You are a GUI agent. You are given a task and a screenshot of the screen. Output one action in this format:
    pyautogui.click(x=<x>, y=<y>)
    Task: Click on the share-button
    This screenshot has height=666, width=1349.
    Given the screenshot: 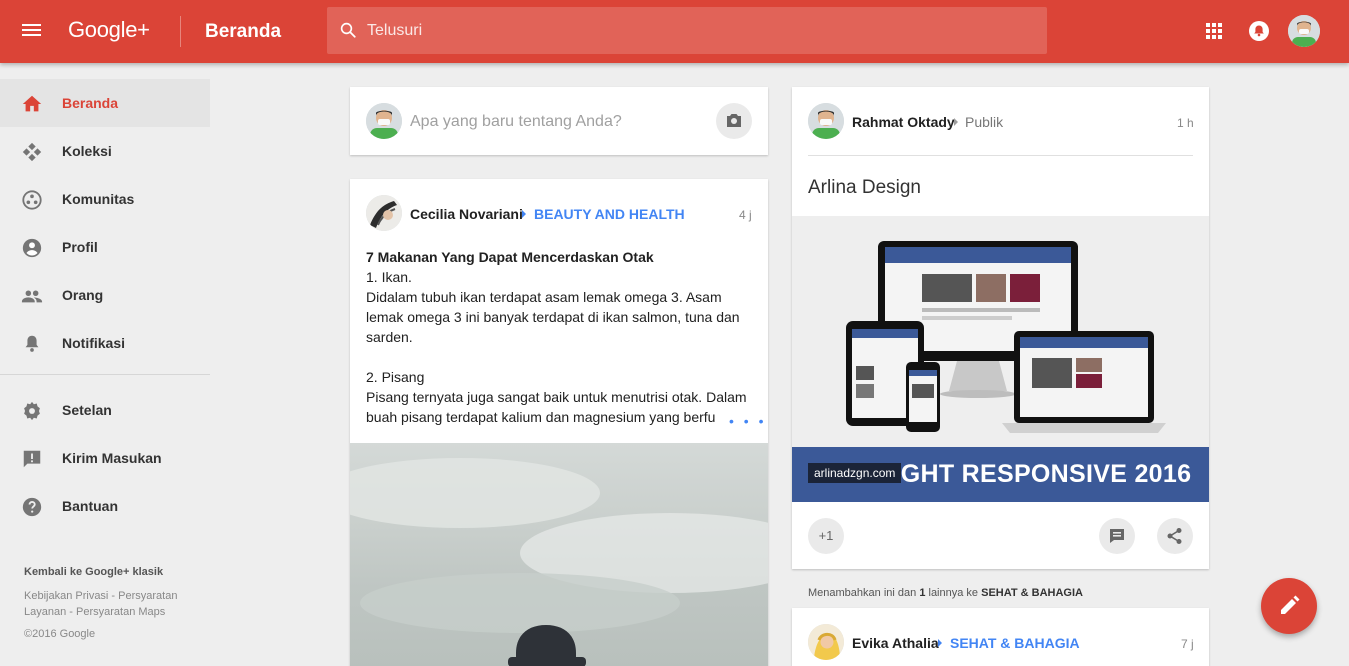 What is the action you would take?
    pyautogui.click(x=1175, y=536)
    